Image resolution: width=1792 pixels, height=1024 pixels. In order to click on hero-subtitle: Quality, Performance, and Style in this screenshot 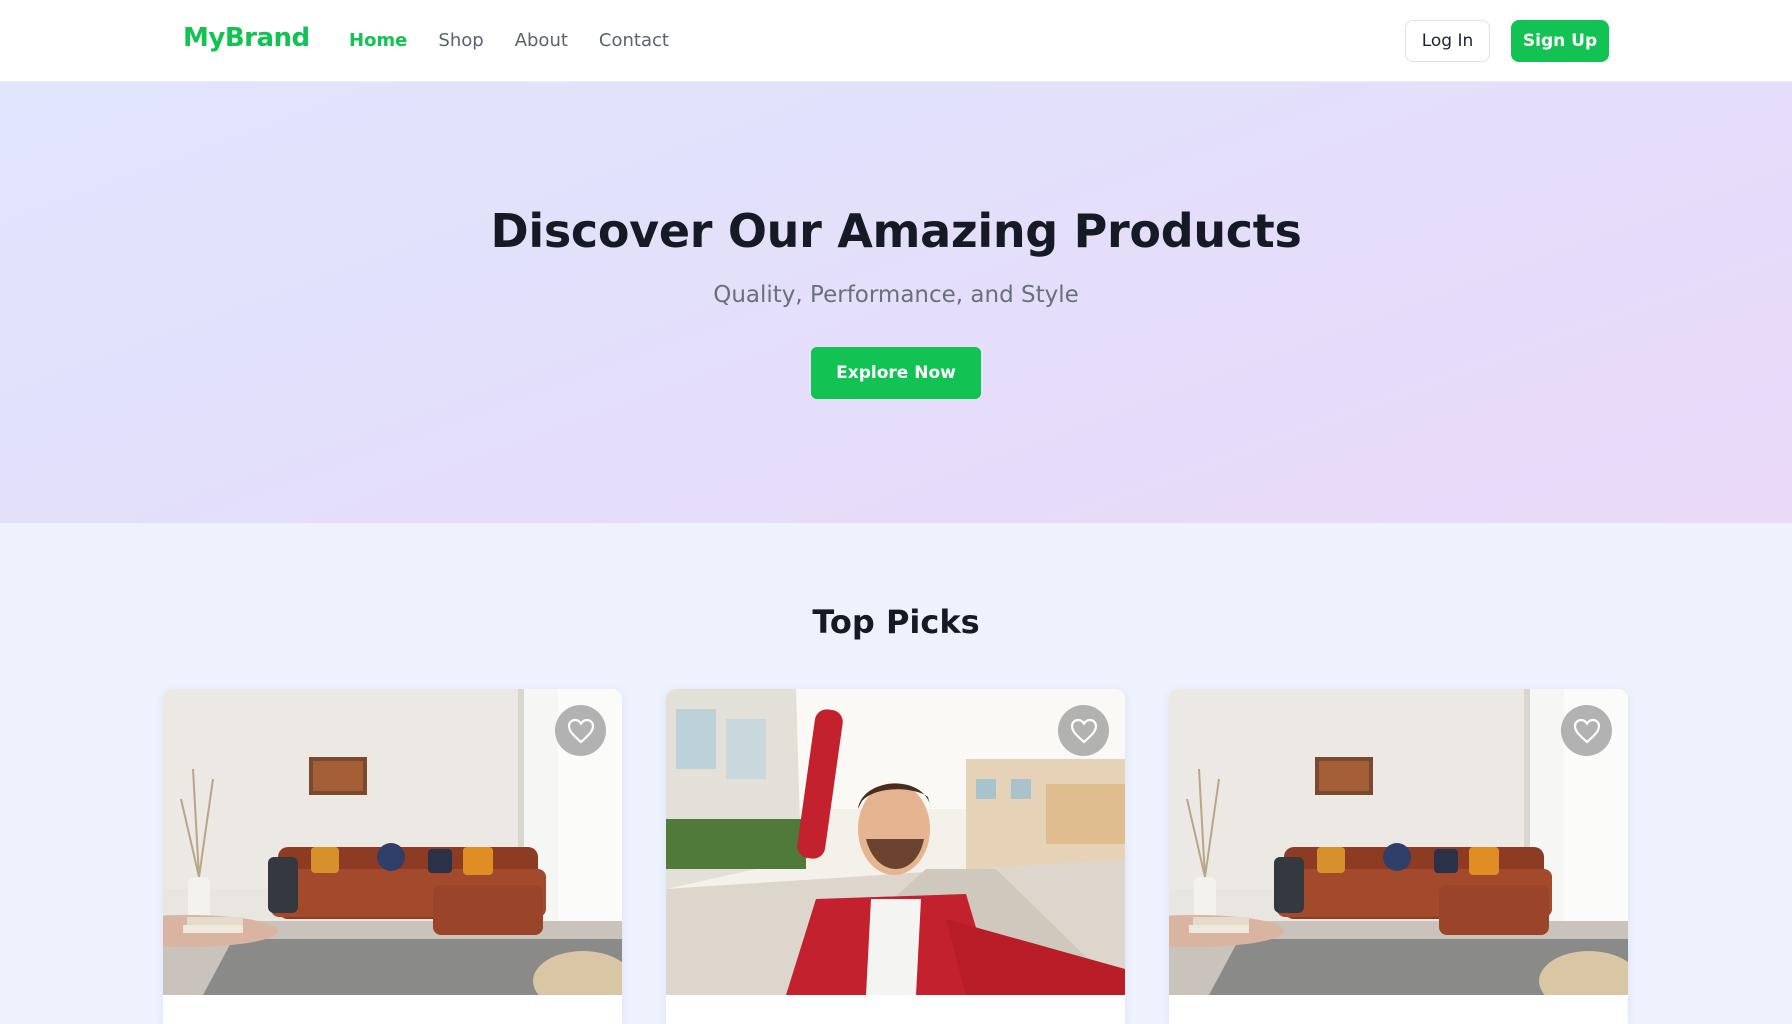, I will do `click(896, 295)`.